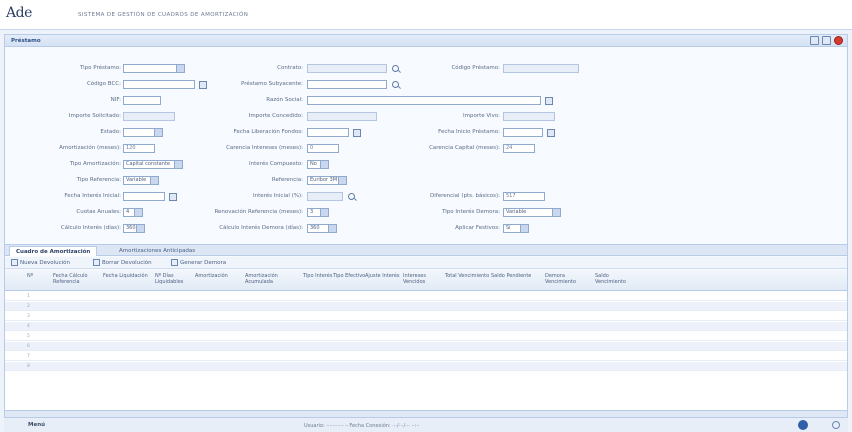  What do you see at coordinates (349, 276) in the screenshot?
I see `column-header: Tipo Efectivo` at bounding box center [349, 276].